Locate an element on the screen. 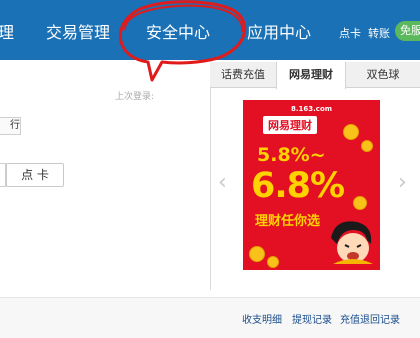 The width and height of the screenshot is (420, 338). nav-link-transfer: 转账 is located at coordinates (379, 33).